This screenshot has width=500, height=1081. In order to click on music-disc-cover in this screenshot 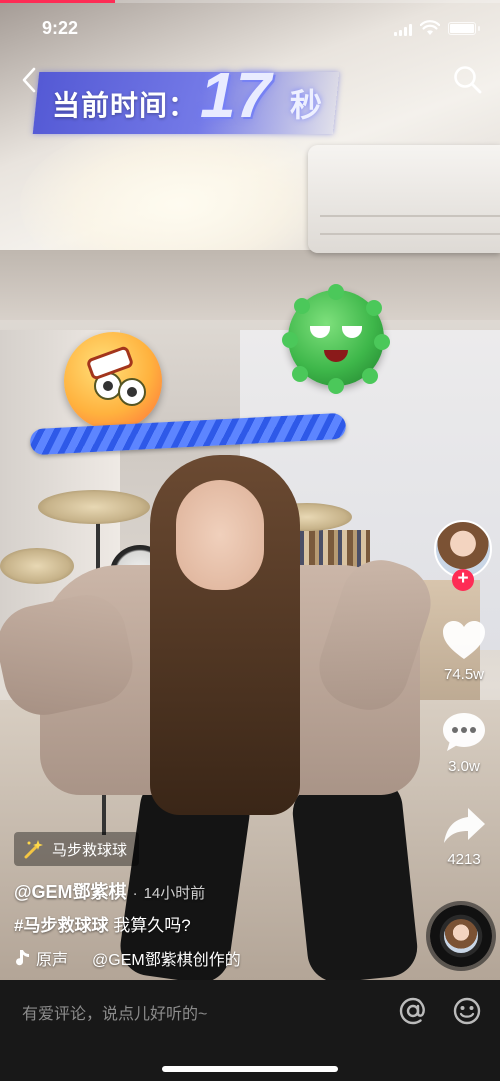, I will do `click(461, 936)`.